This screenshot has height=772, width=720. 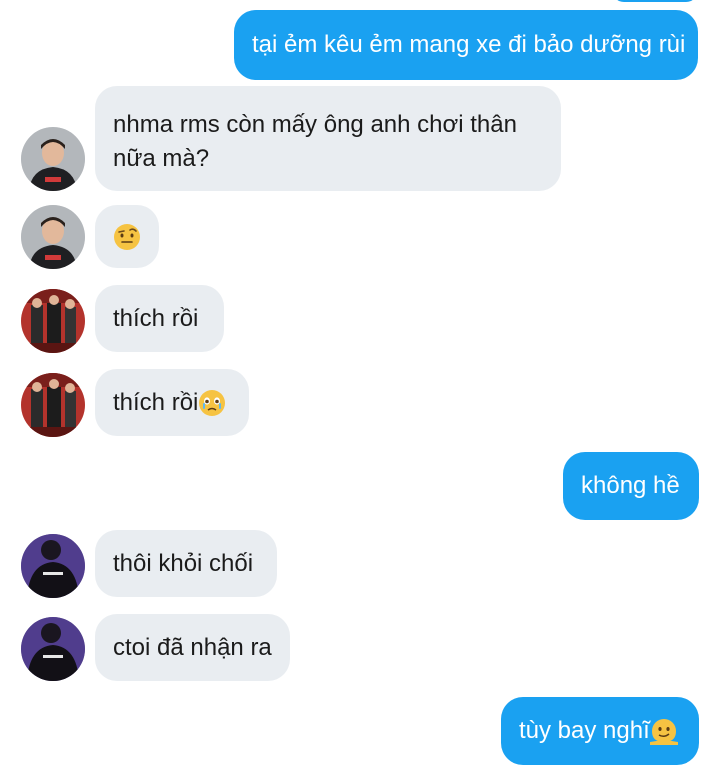 I want to click on message-text: ctoi đã nhận ra, so click(x=192, y=647).